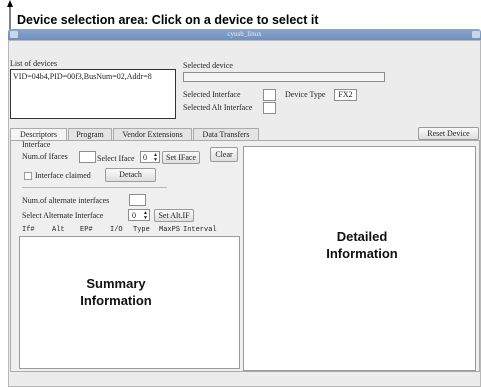  What do you see at coordinates (476, 34) in the screenshot?
I see `close-icon` at bounding box center [476, 34].